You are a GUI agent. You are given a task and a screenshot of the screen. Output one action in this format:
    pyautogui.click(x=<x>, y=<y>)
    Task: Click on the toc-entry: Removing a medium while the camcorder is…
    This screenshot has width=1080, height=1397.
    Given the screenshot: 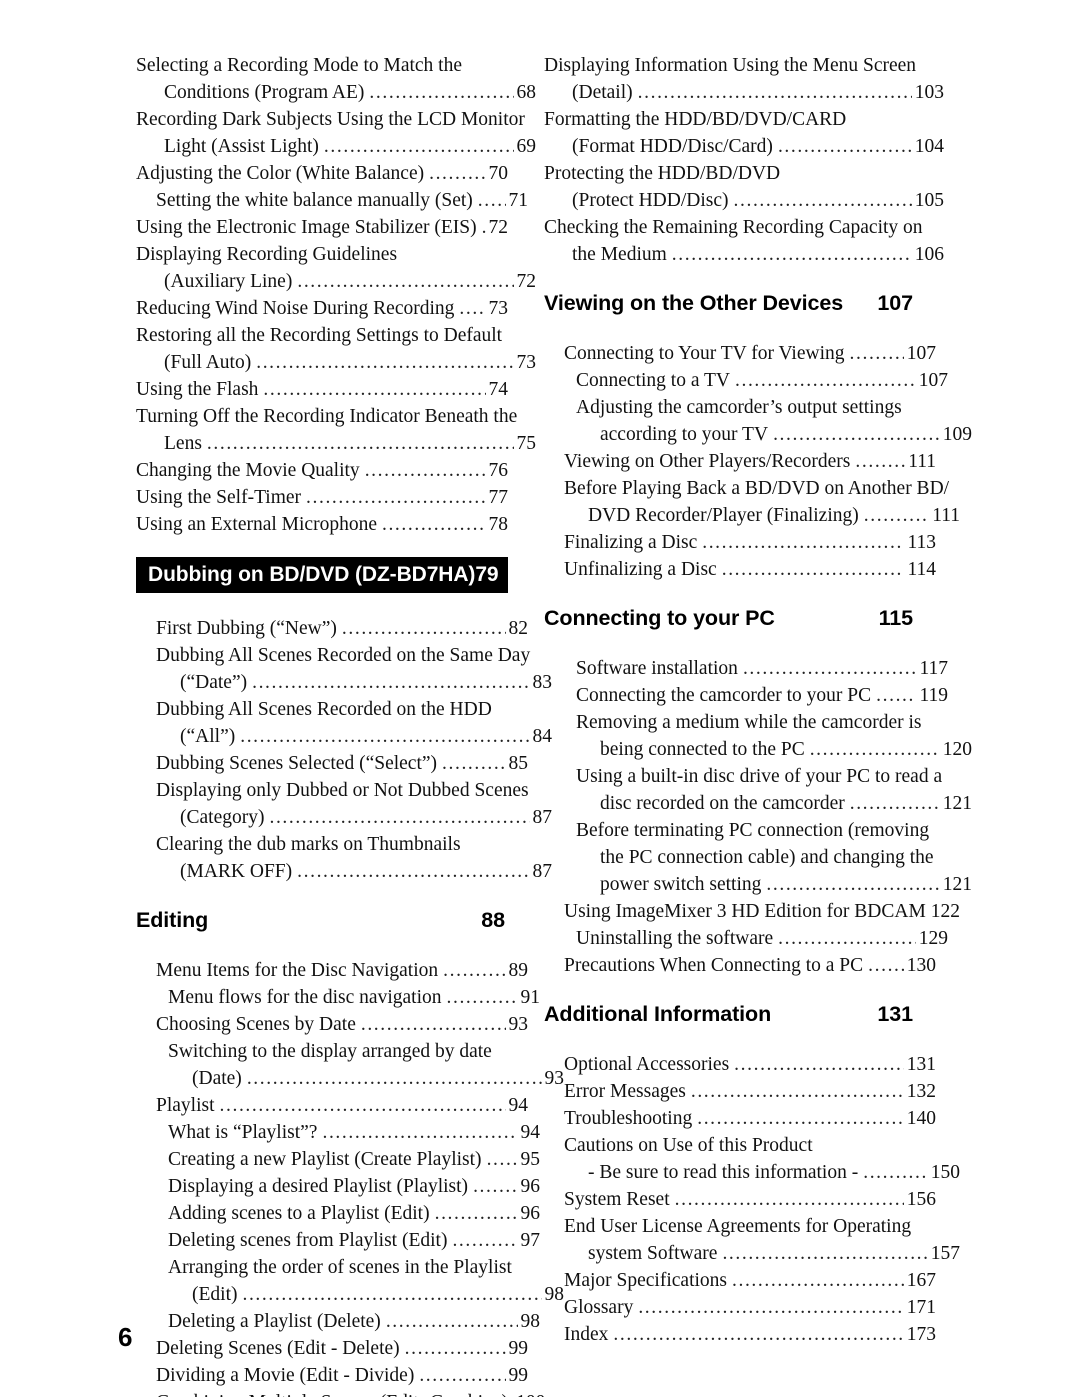 What is the action you would take?
    pyautogui.click(x=758, y=736)
    